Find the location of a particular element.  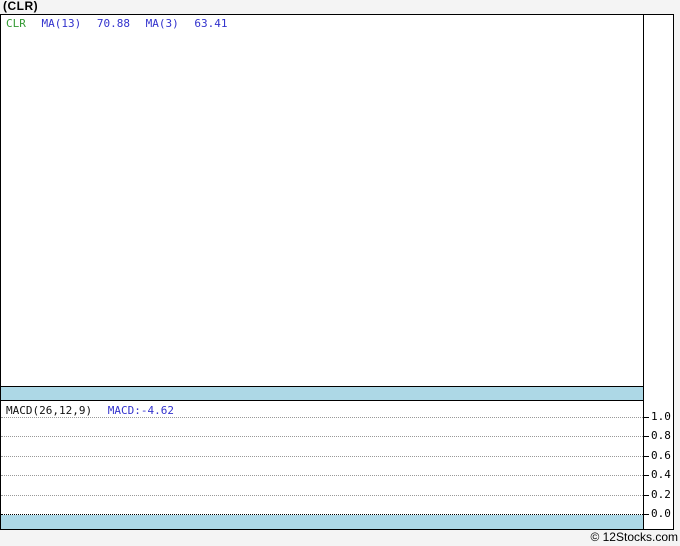

macd-legend-value: MACD:-4.62 is located at coordinates (140, 410).